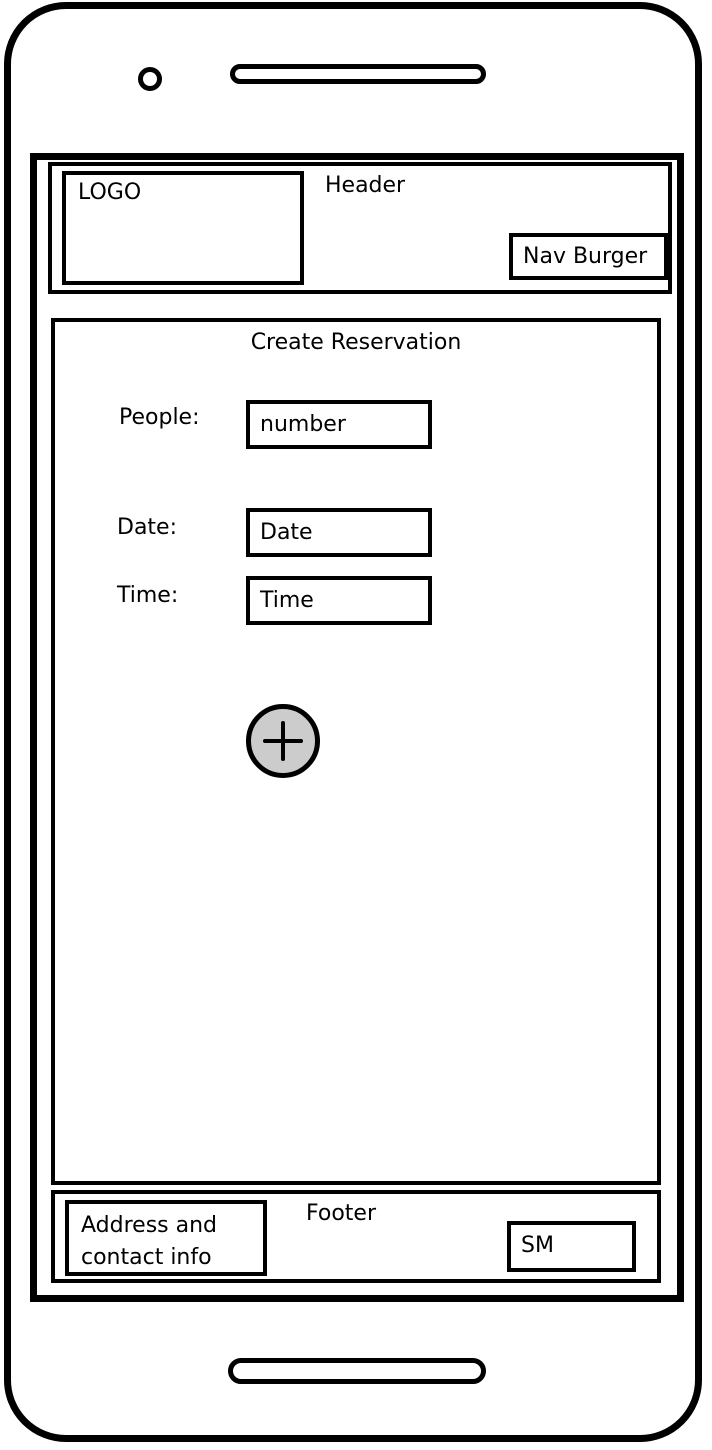 The image size is (712, 1450). Describe the element at coordinates (339, 600) in the screenshot. I see `time-input: Time` at that location.